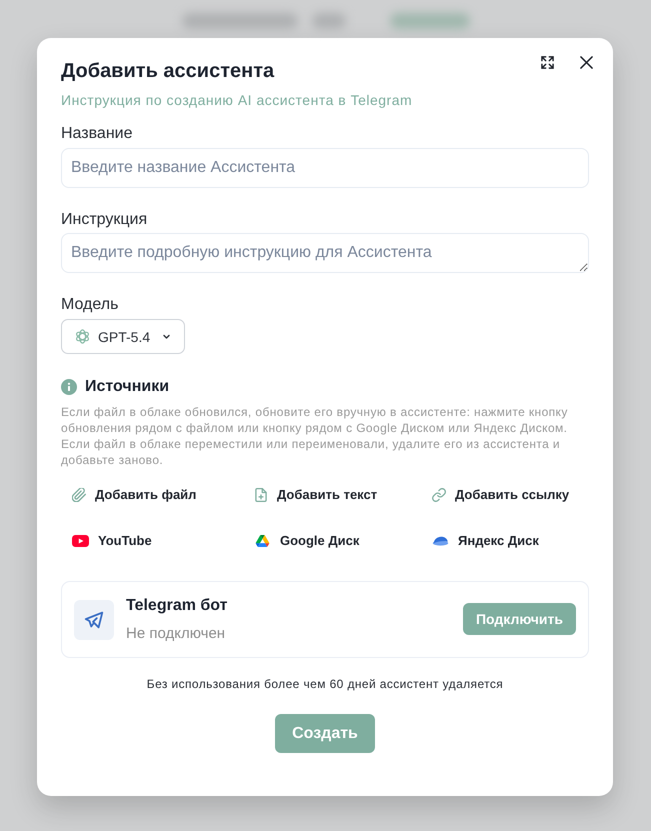 The height and width of the screenshot is (831, 651). I want to click on file-plus-icon, so click(261, 495).